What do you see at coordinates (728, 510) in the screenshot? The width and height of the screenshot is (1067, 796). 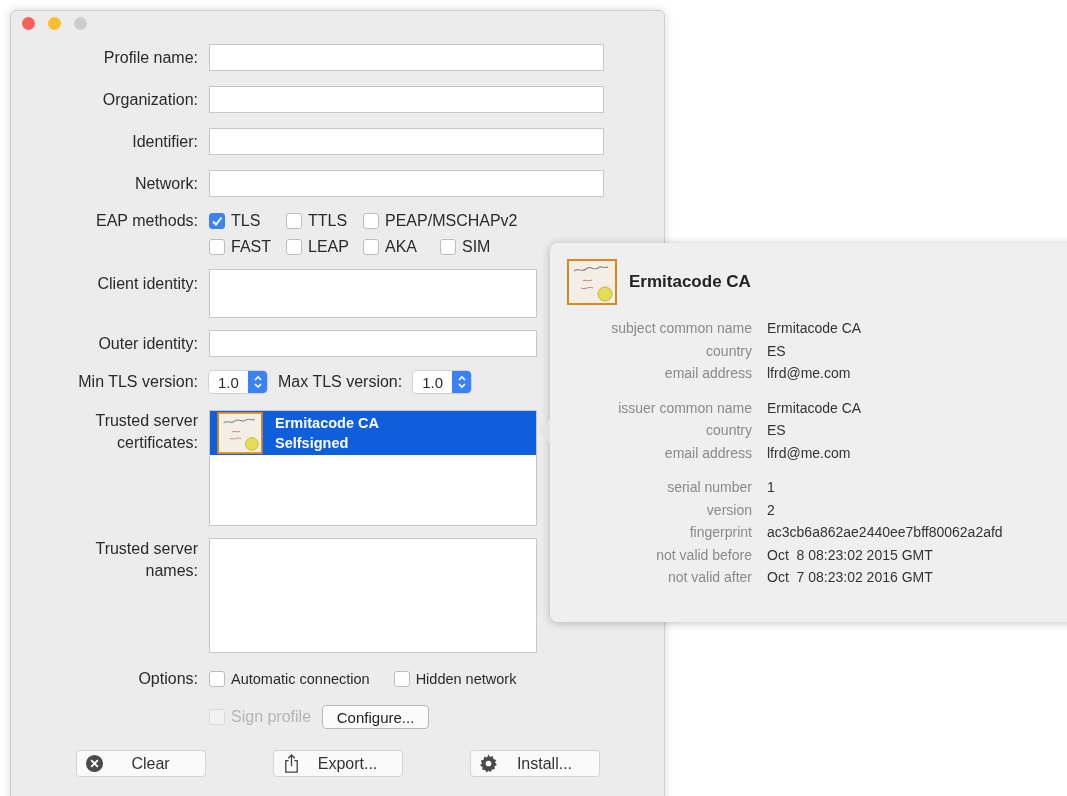 I see `detail-label: version` at bounding box center [728, 510].